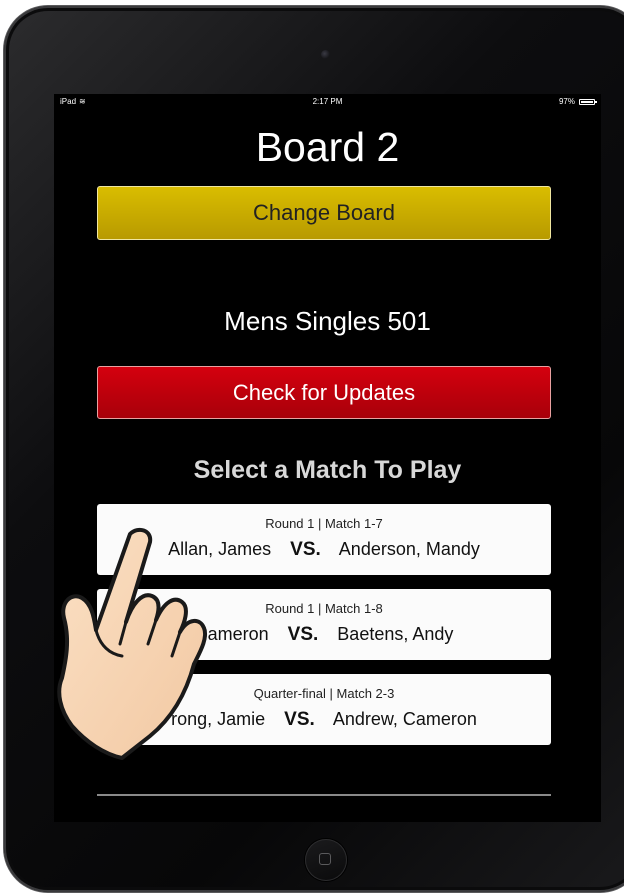 This screenshot has height=894, width=624. I want to click on status-time: 2:17 PM, so click(327, 101).